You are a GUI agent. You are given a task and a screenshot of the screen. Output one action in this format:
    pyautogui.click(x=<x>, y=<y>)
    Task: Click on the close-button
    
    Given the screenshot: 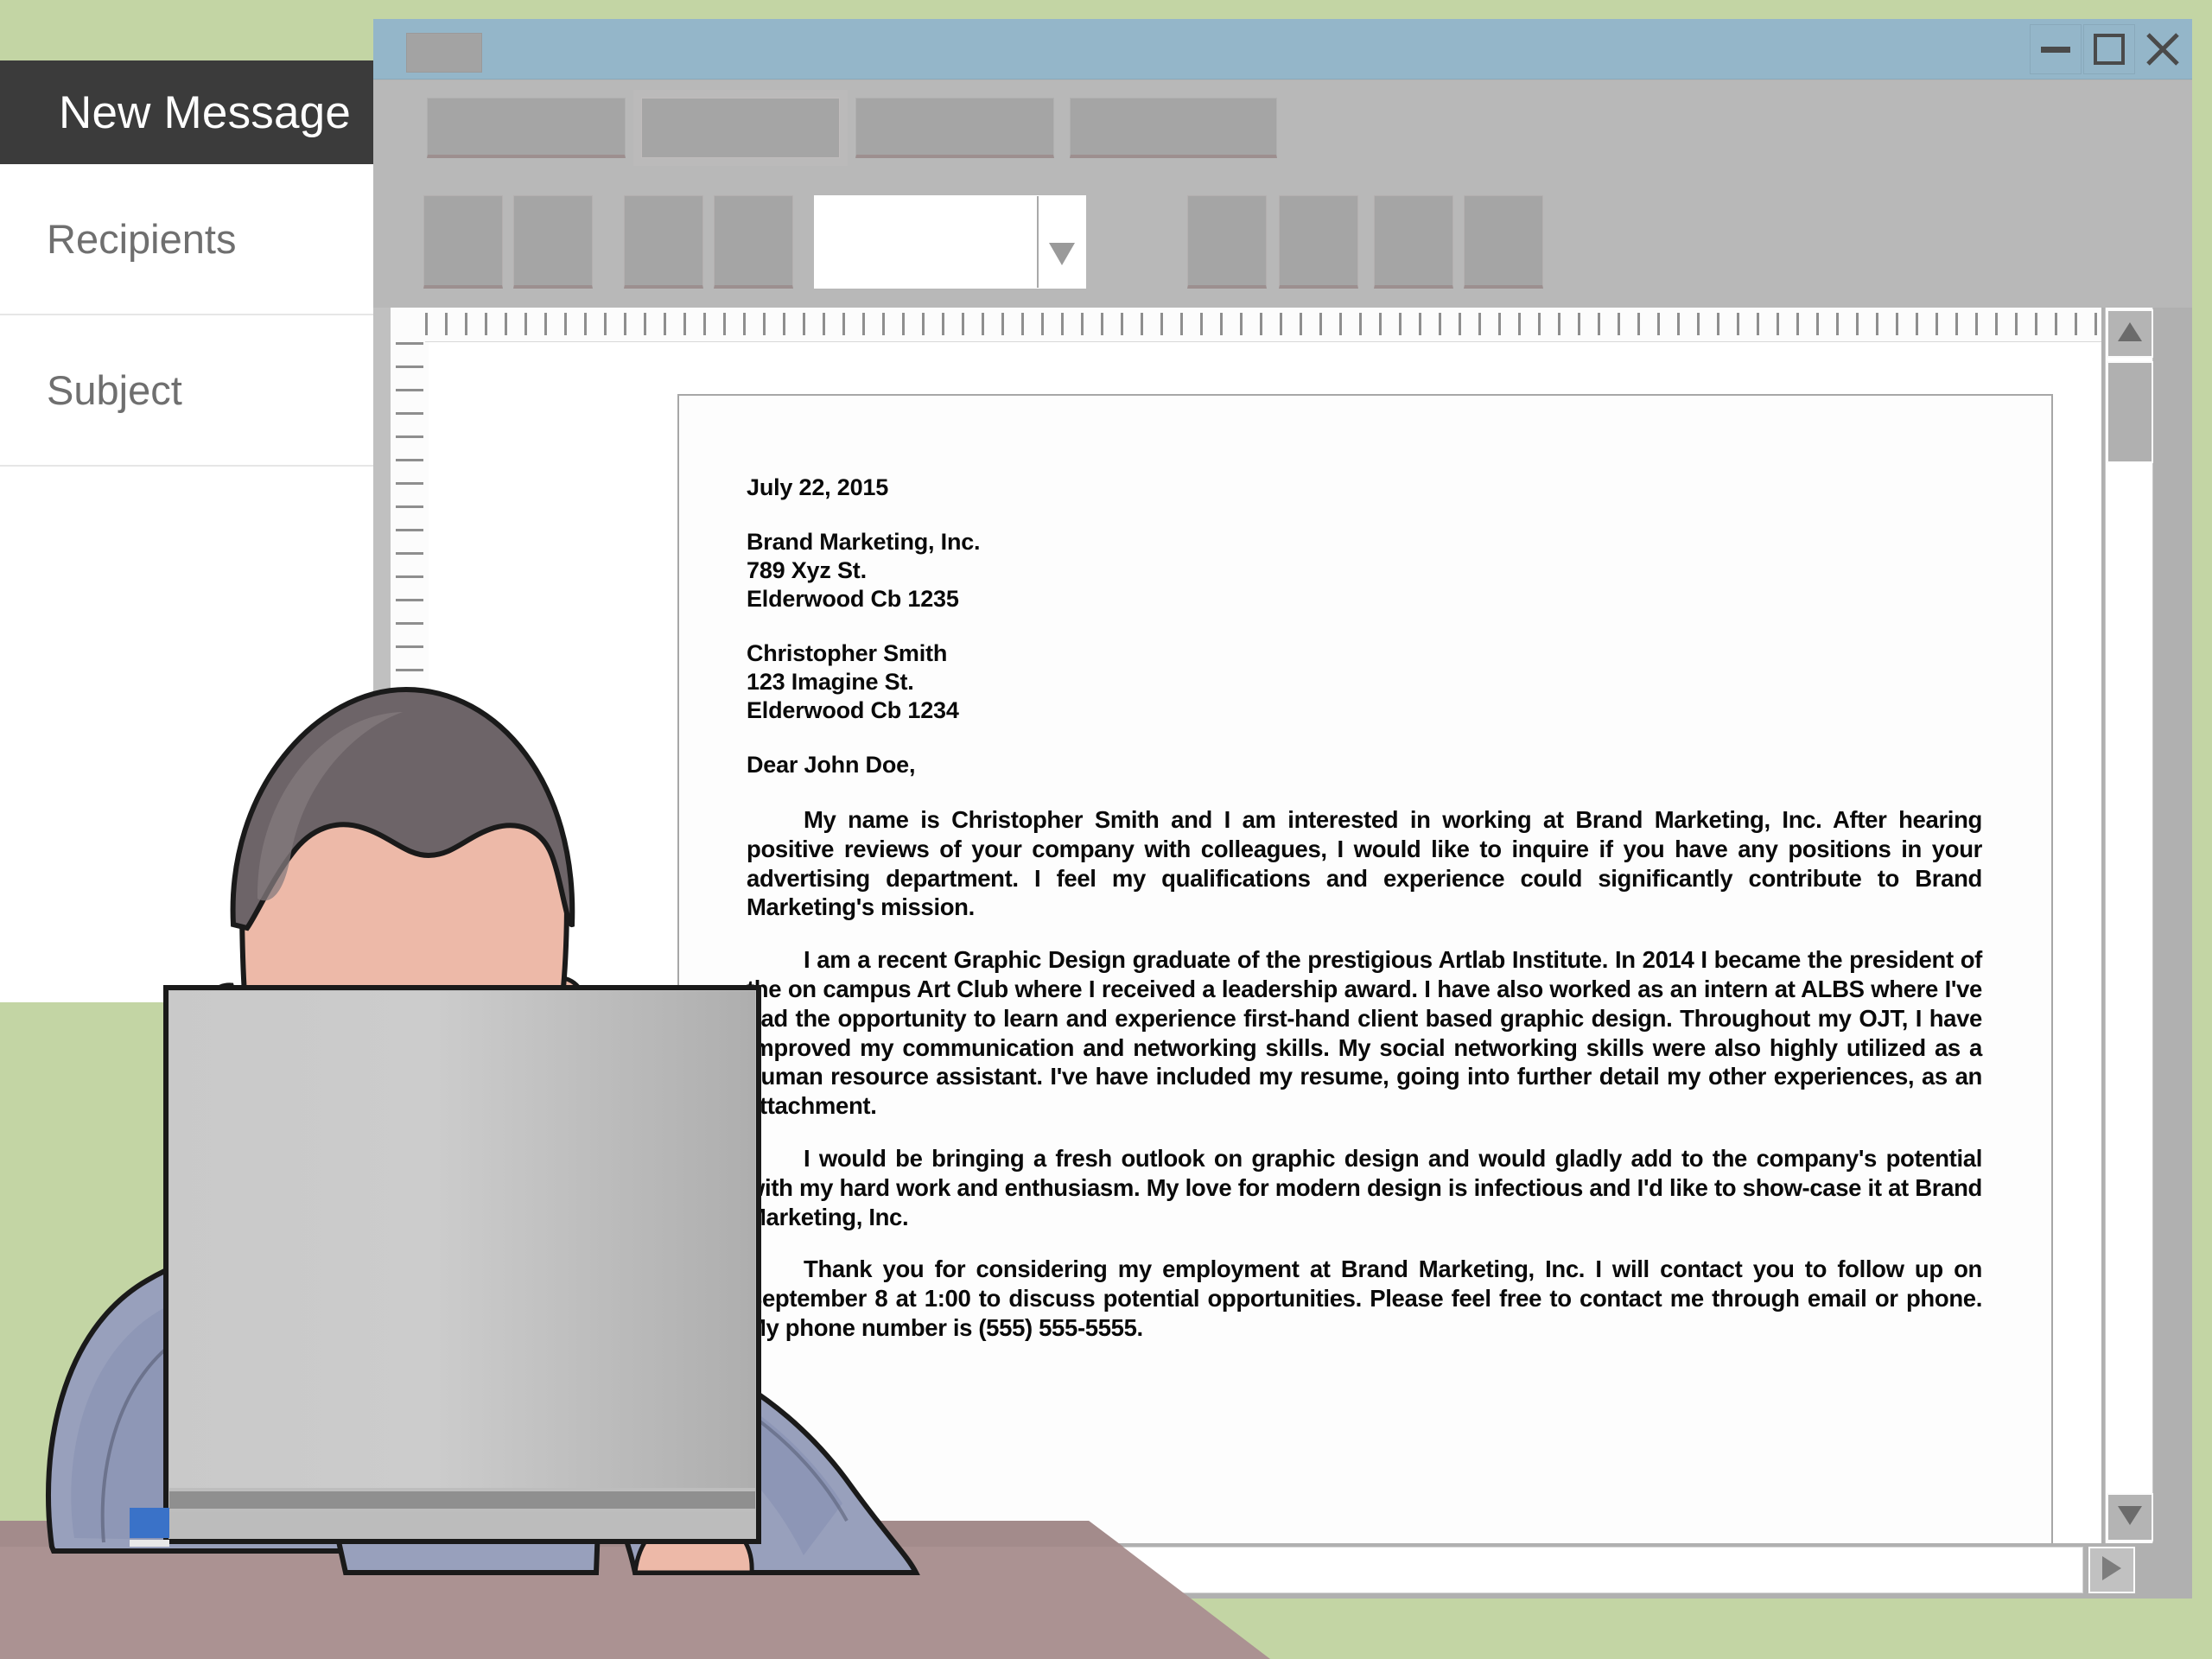 What is the action you would take?
    pyautogui.click(x=2163, y=49)
    